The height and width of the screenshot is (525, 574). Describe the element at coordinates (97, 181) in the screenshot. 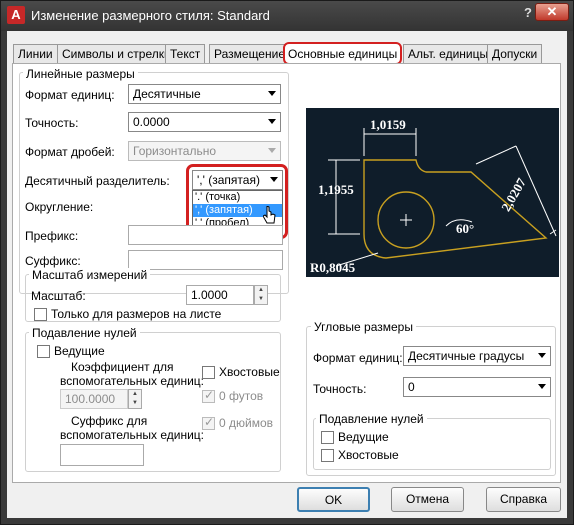

I see `decimal-separator-label: Десятичный разделитель:` at that location.